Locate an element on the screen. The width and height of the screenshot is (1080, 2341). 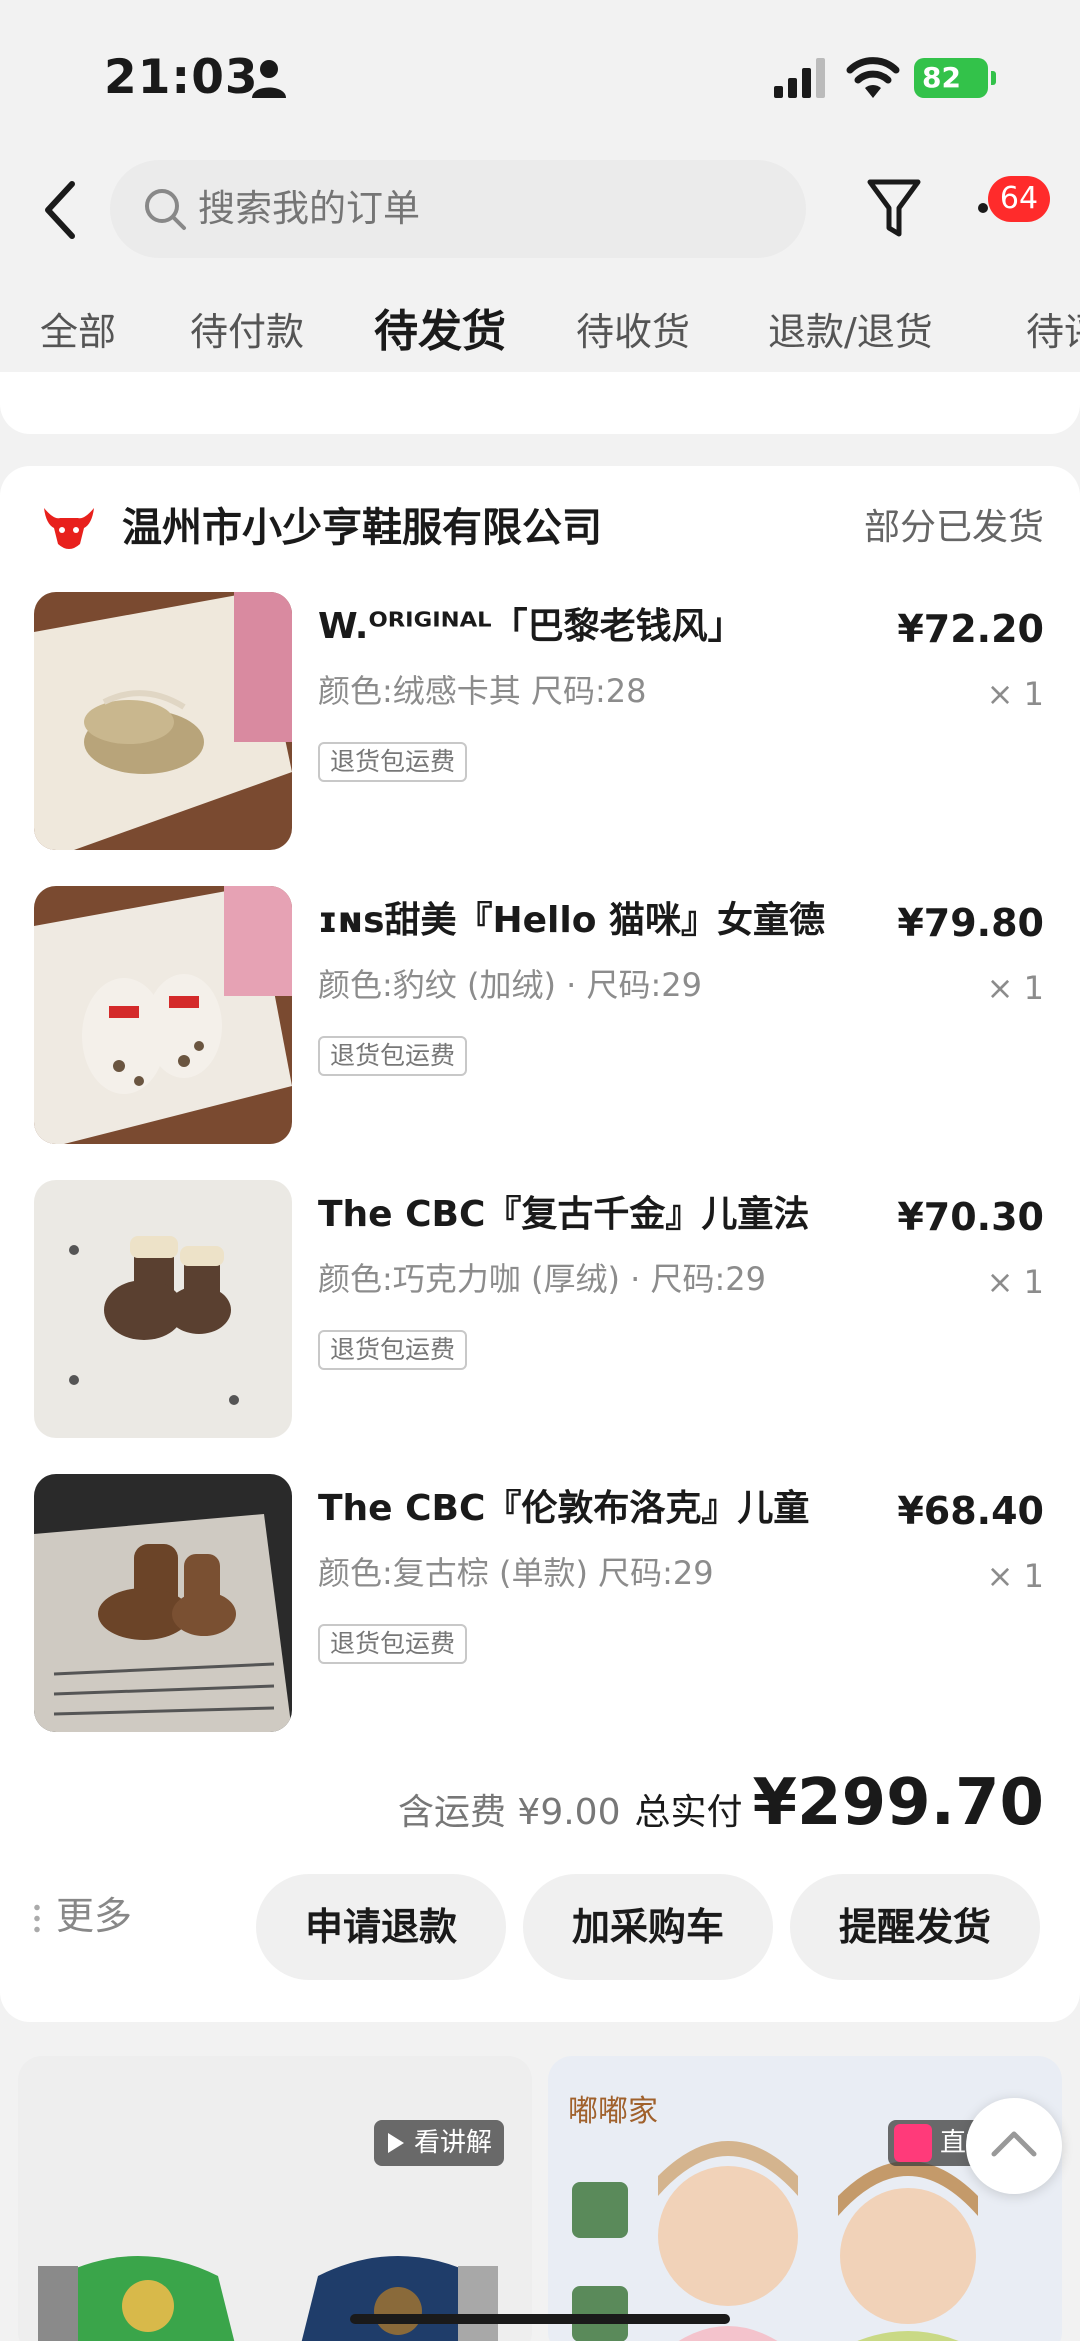
order-summary: 含运费 ¥9.00 总实付 ¥299.70 is located at coordinates (721, 1806).